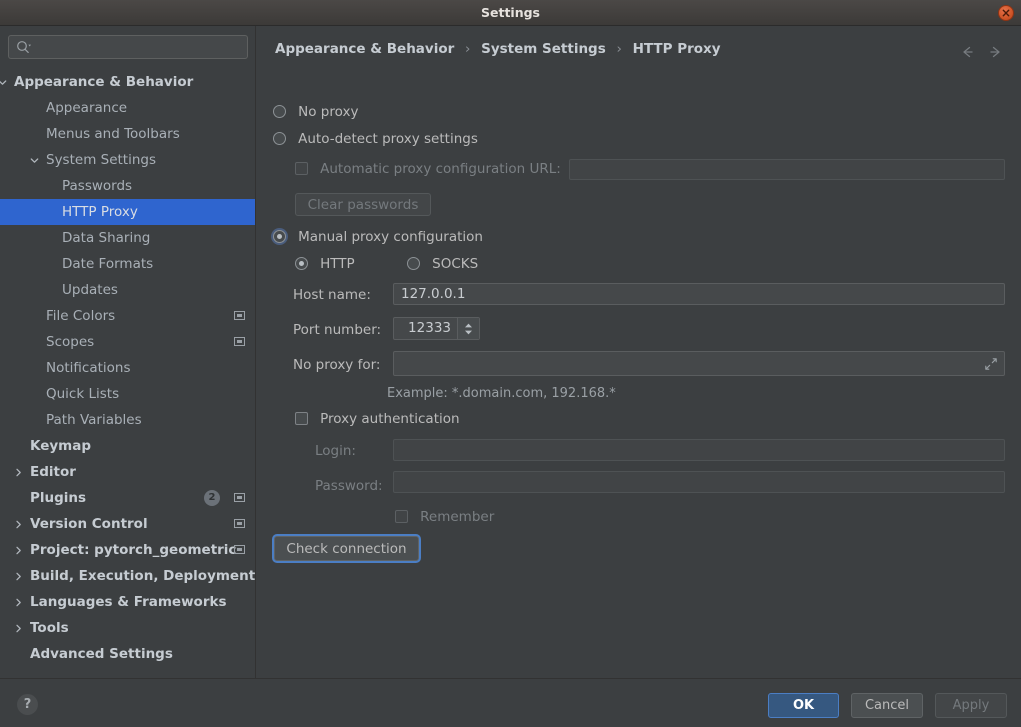 This screenshot has width=1021, height=727. What do you see at coordinates (363, 204) in the screenshot?
I see `clear-passwords-button: Clear passwords` at bounding box center [363, 204].